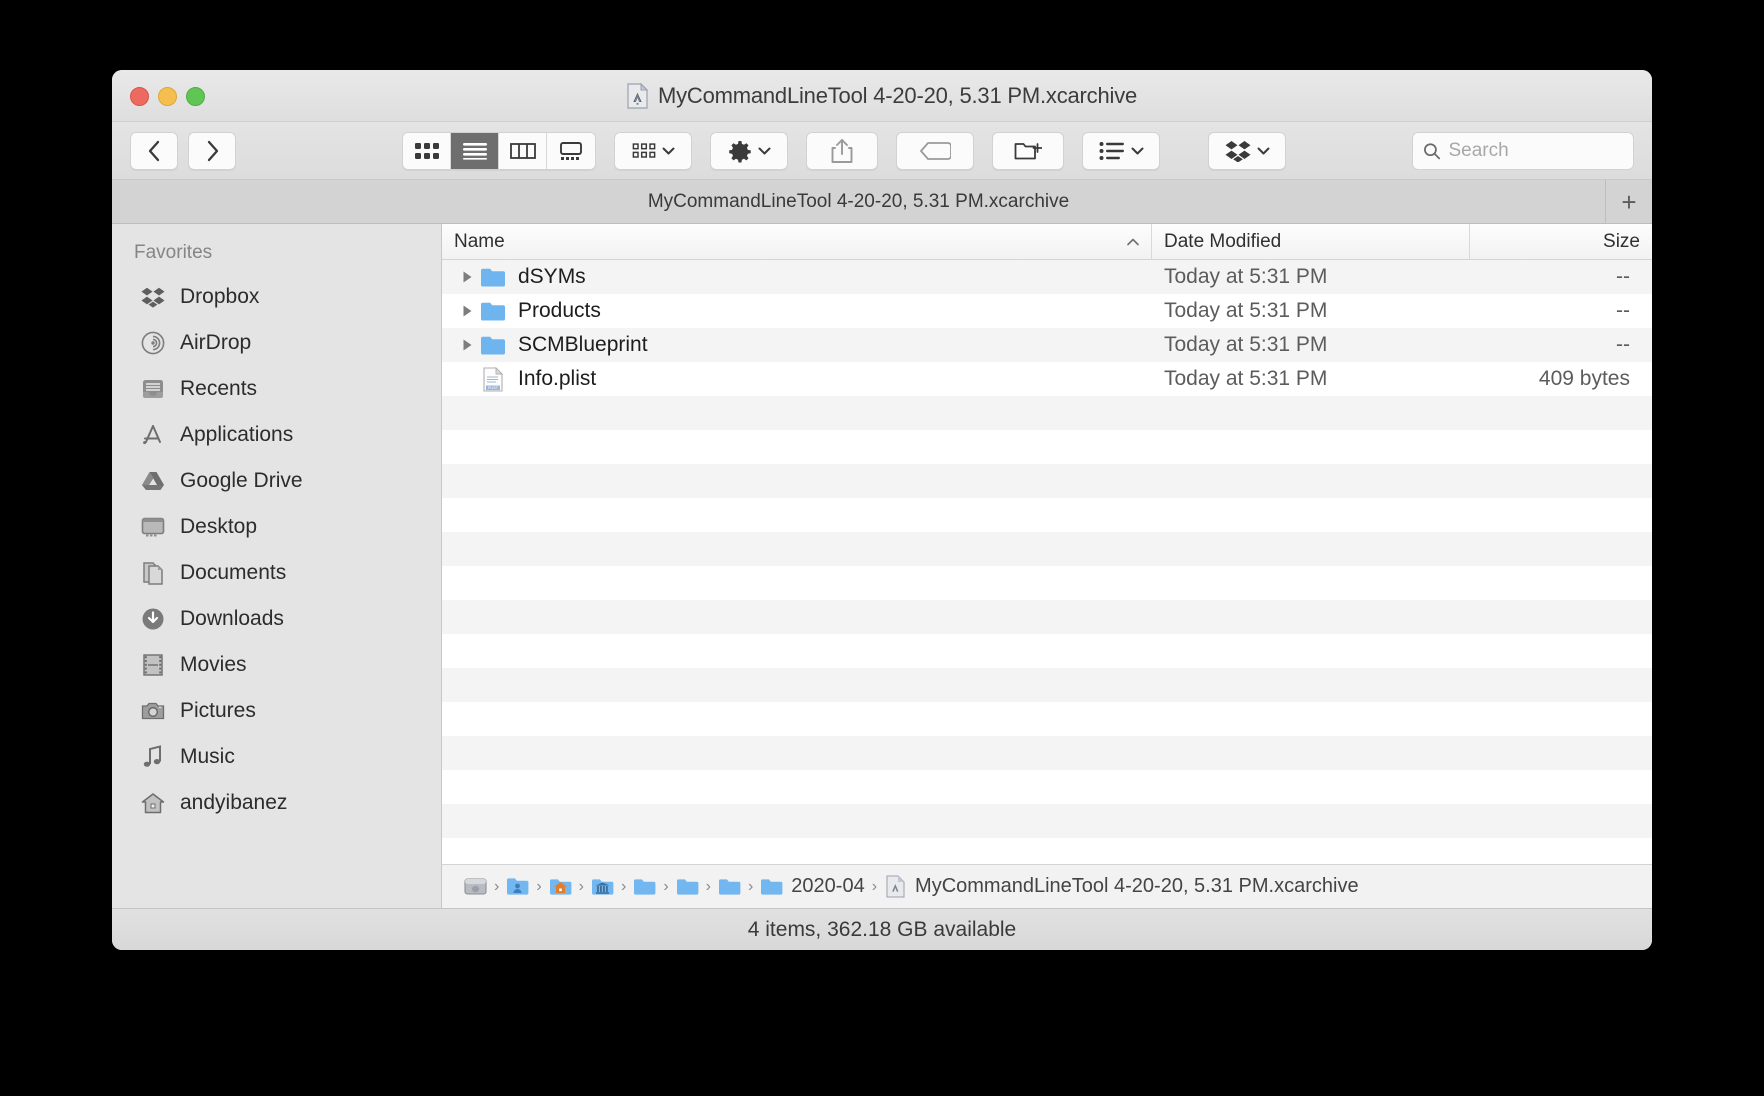  I want to click on group-by-button, so click(1121, 150).